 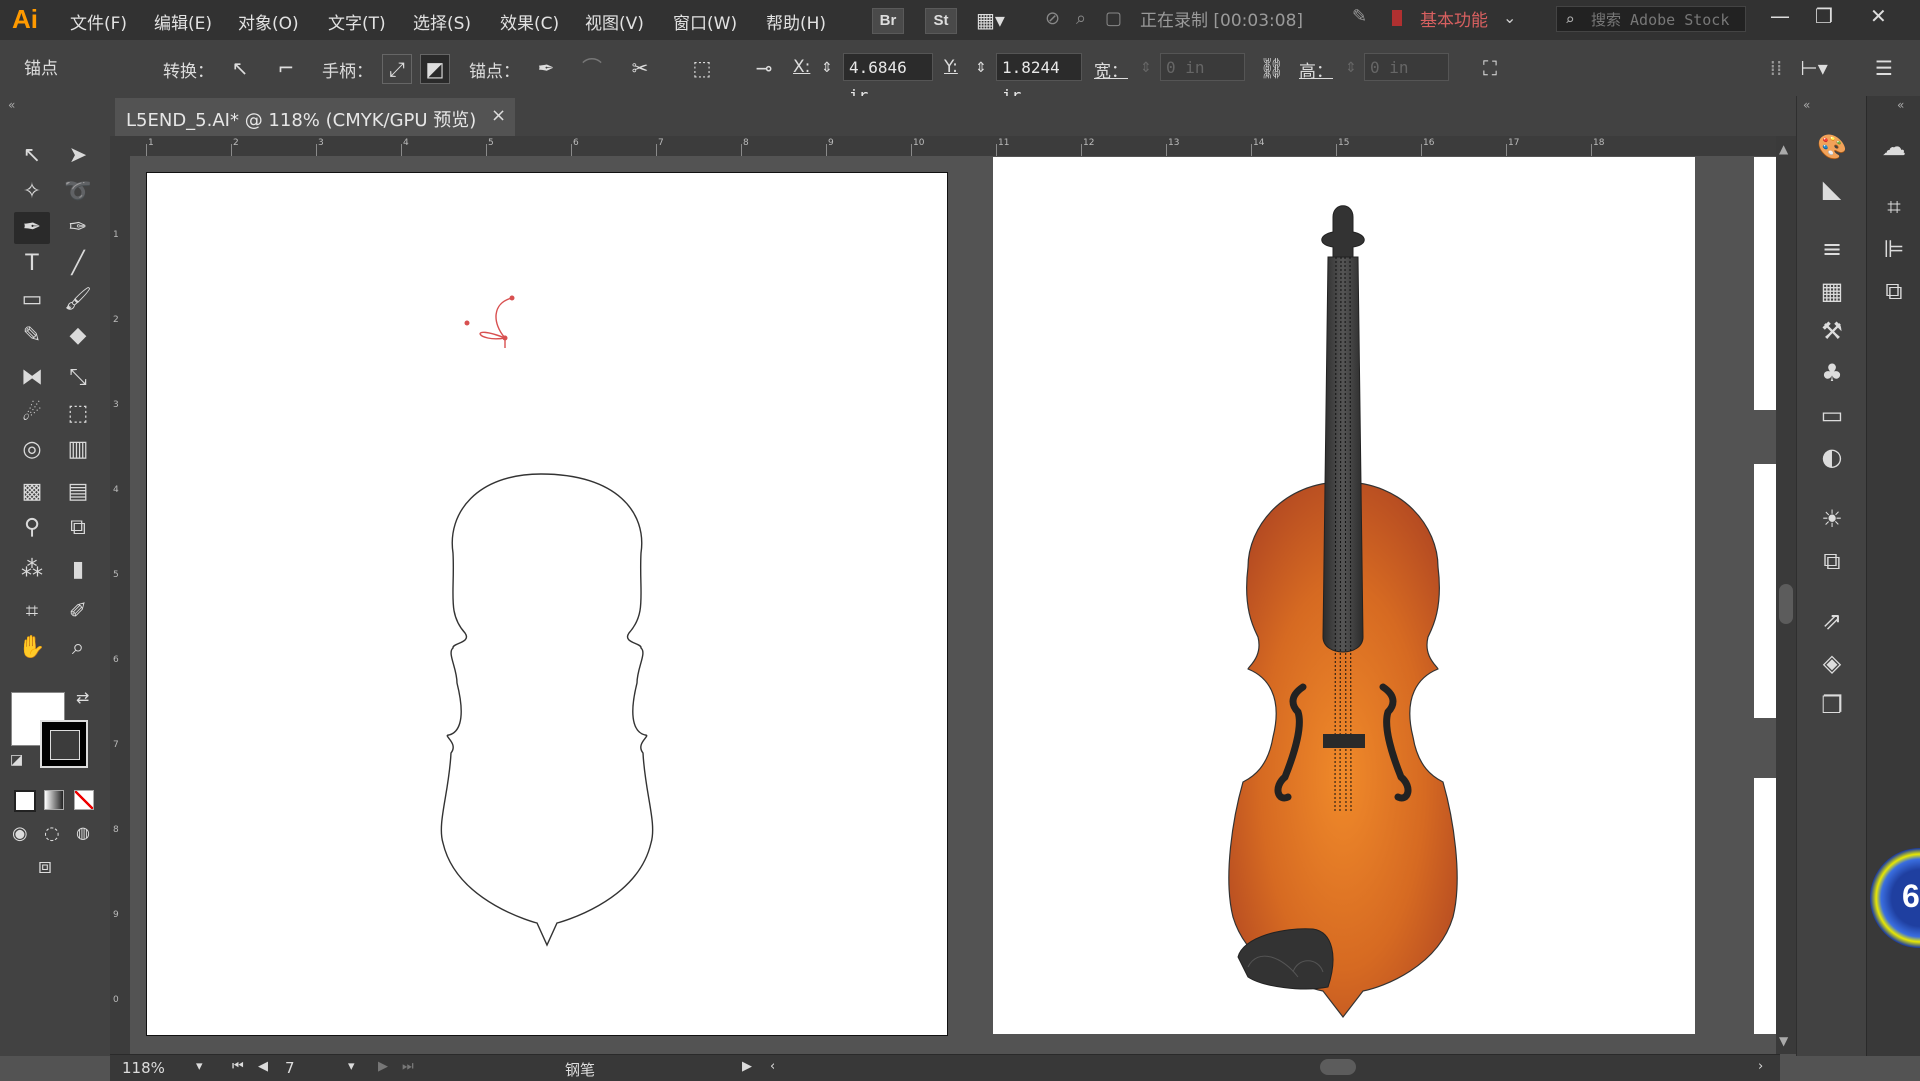 I want to click on menu-select: 选择(S), so click(x=442, y=21).